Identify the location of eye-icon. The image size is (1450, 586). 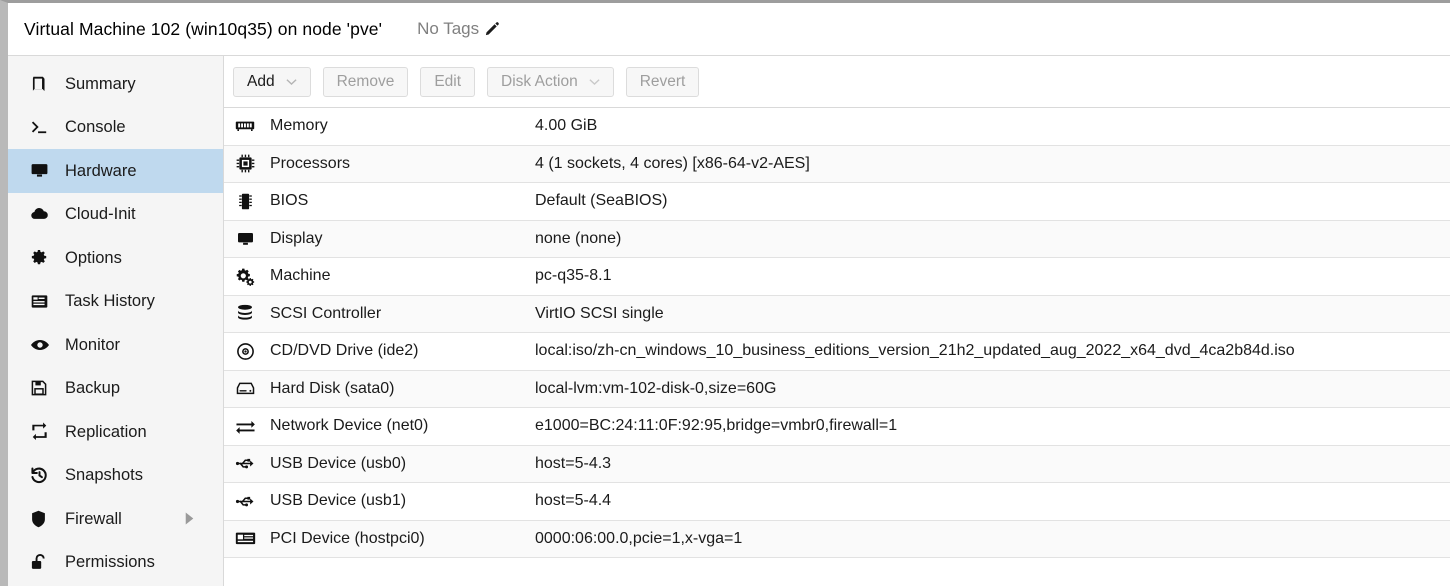
(41, 345).